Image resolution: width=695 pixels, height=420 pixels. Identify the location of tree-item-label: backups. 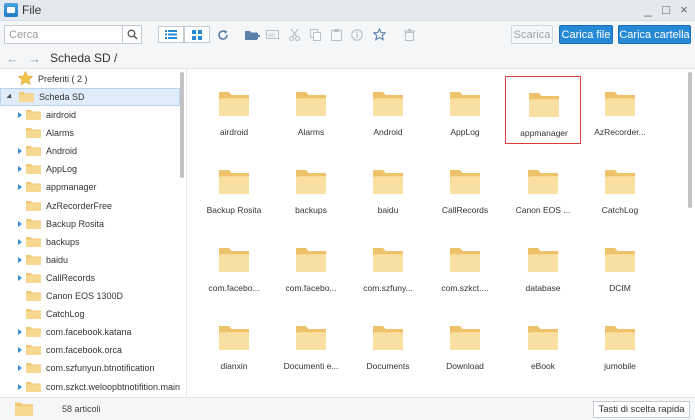
(63, 241).